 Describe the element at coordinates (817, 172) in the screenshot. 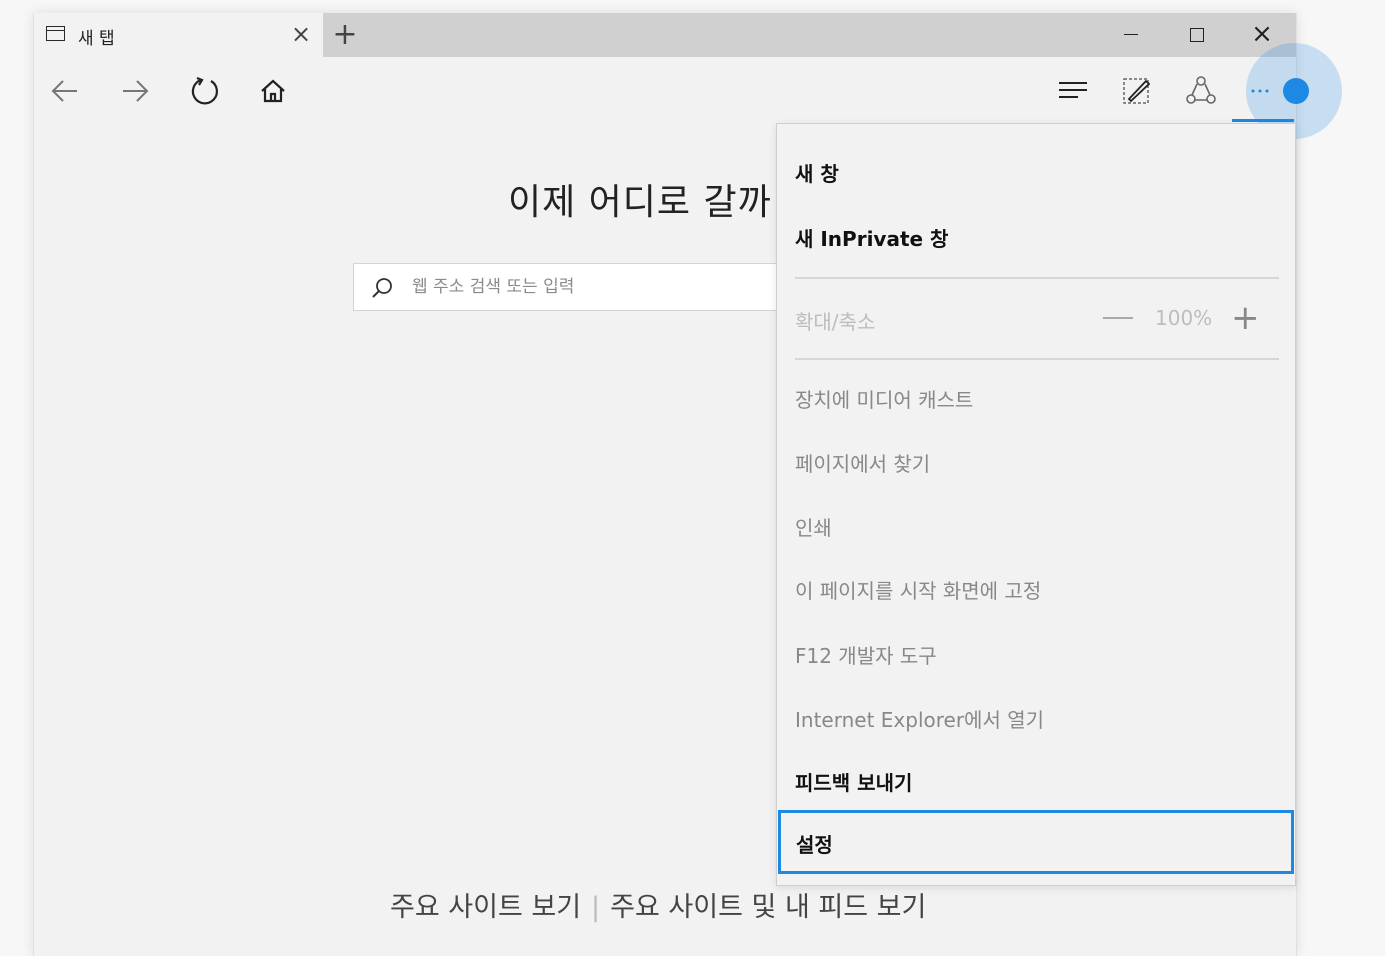

I see `menu-item-new-window: 새 창` at that location.